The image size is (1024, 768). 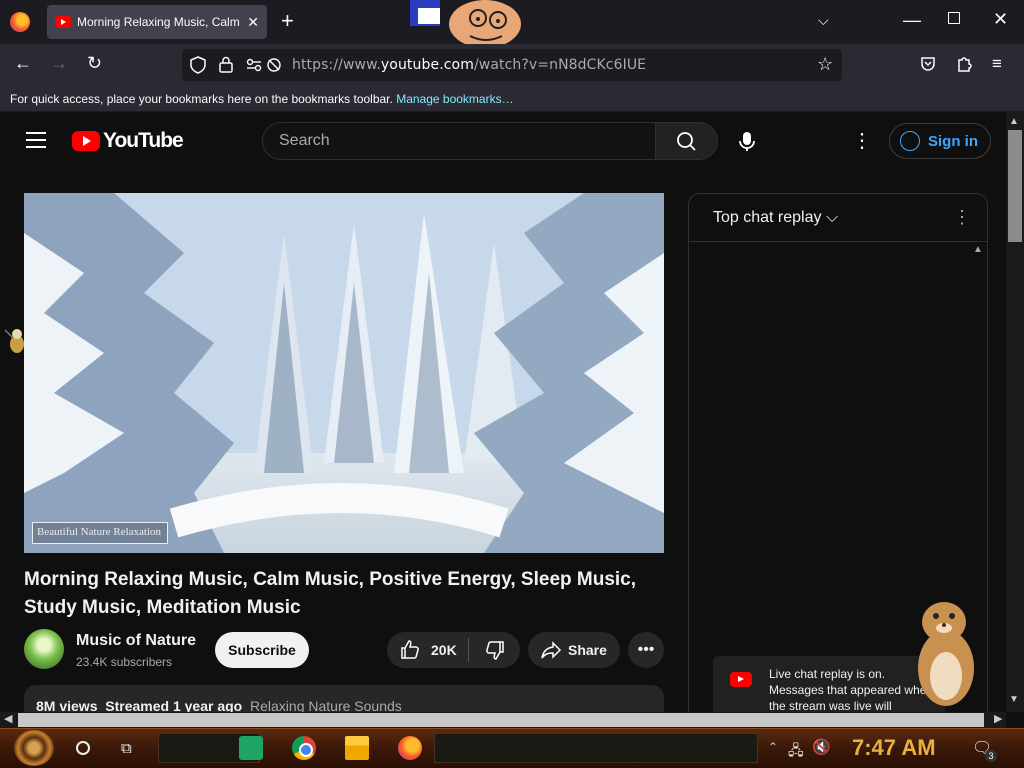 What do you see at coordinates (36, 140) in the screenshot?
I see `guide-menu-icon` at bounding box center [36, 140].